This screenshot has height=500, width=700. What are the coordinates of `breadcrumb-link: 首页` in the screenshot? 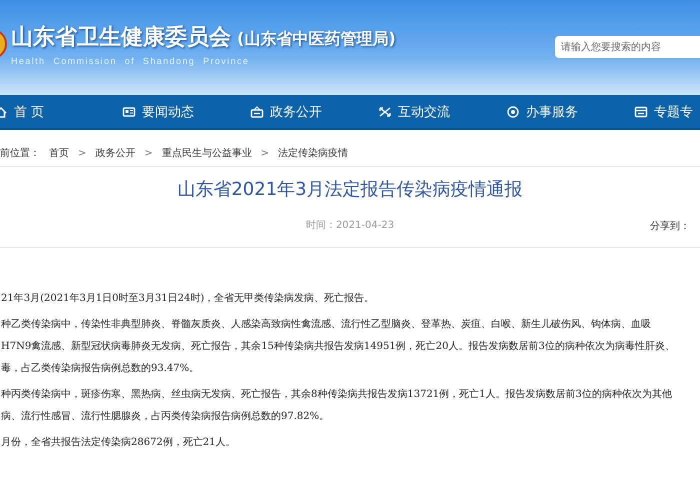 It's located at (59, 153).